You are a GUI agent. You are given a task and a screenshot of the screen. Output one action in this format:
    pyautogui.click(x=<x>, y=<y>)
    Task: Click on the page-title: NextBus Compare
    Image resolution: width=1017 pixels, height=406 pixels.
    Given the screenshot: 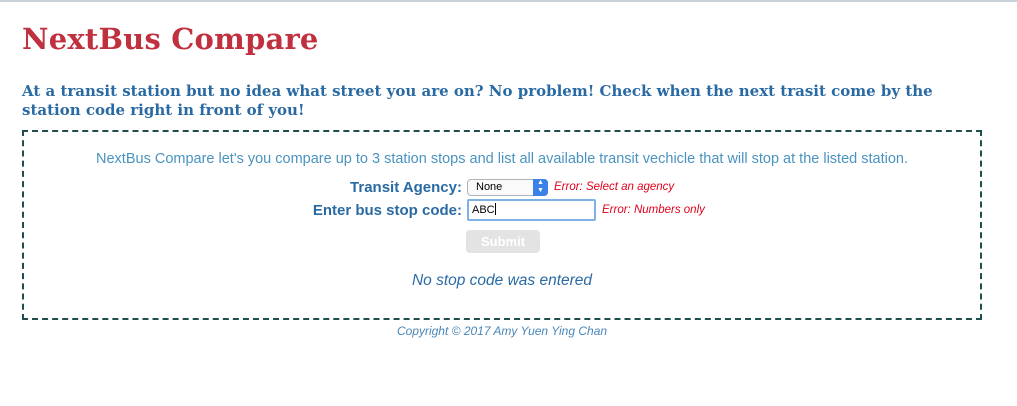 What is the action you would take?
    pyautogui.click(x=170, y=39)
    